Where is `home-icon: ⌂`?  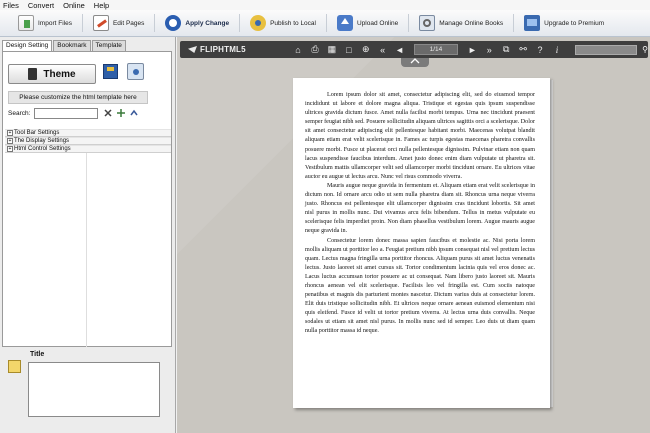 home-icon: ⌂ is located at coordinates (298, 50).